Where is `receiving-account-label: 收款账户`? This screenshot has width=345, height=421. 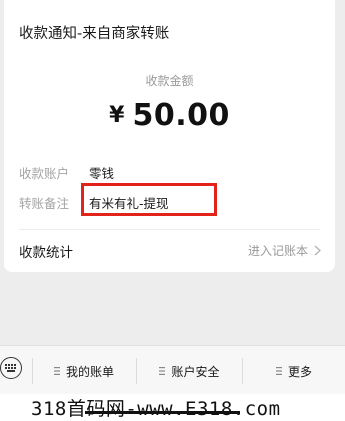
receiving-account-label: 收款账户 is located at coordinates (44, 173).